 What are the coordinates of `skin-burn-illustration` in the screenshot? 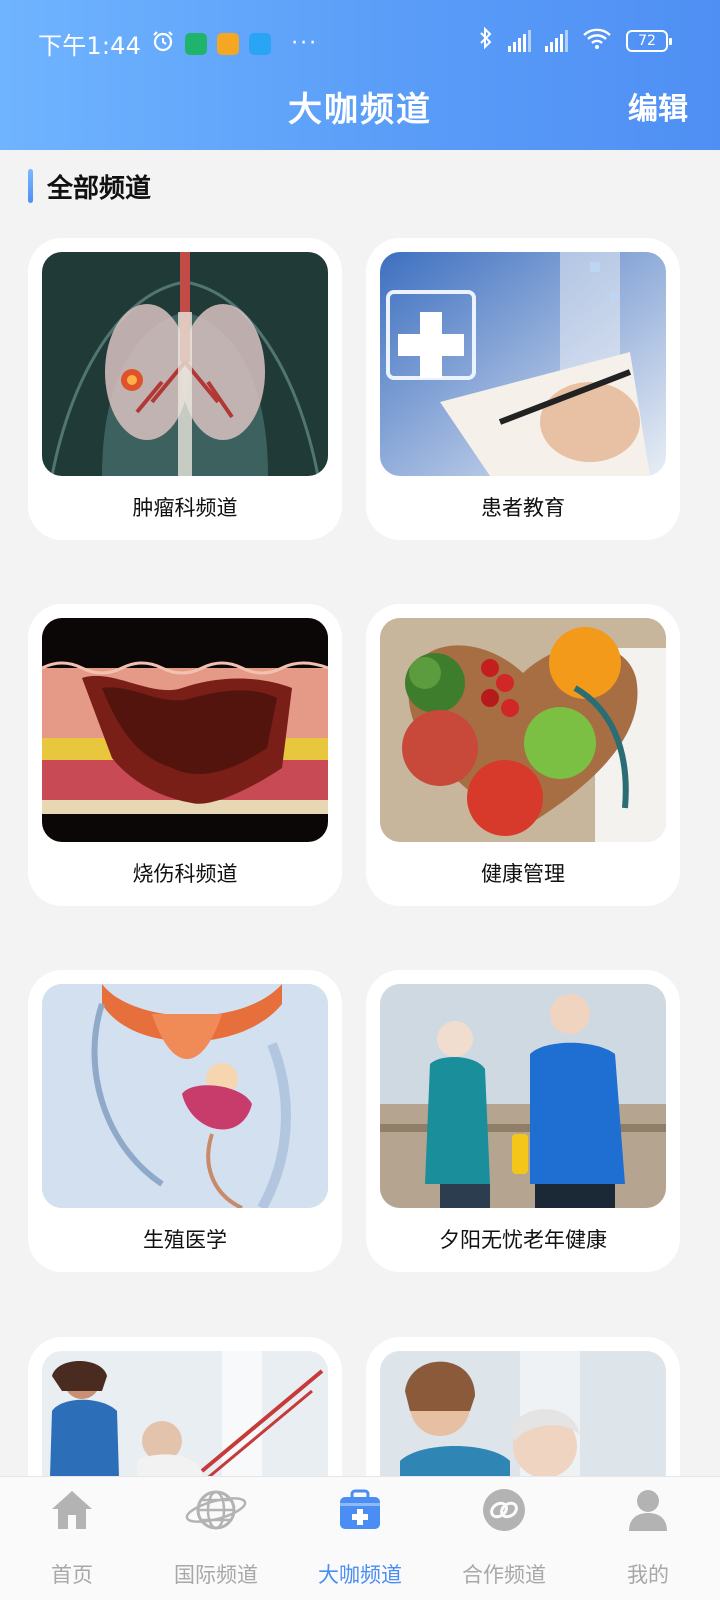 It's located at (185, 730).